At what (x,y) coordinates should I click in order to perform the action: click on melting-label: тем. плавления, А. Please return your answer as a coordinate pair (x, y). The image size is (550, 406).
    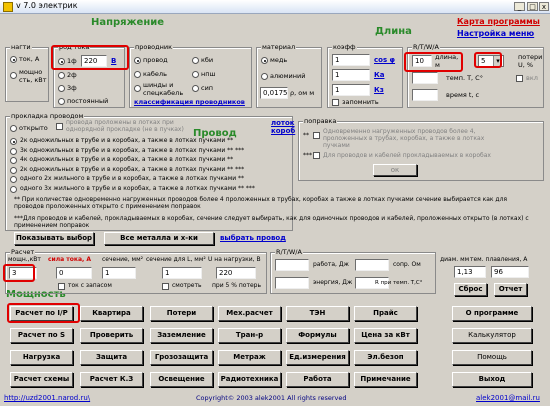
    Looking at the image, I should click on (499, 259).